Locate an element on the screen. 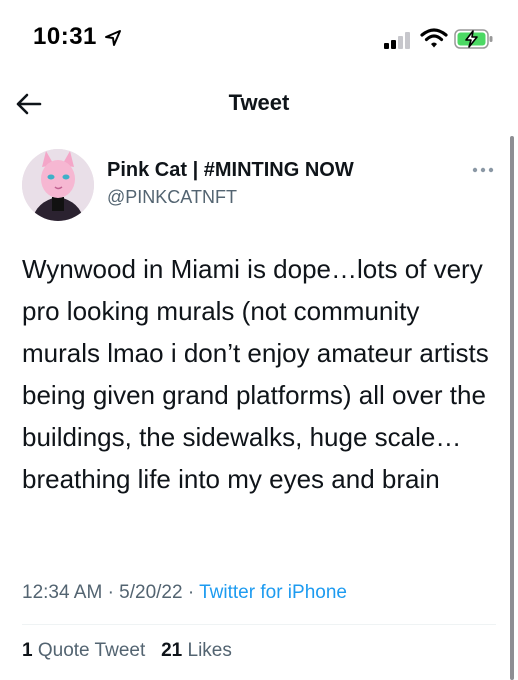 The height and width of the screenshot is (680, 518). pink-cat-avatar-icon is located at coordinates (58, 185).